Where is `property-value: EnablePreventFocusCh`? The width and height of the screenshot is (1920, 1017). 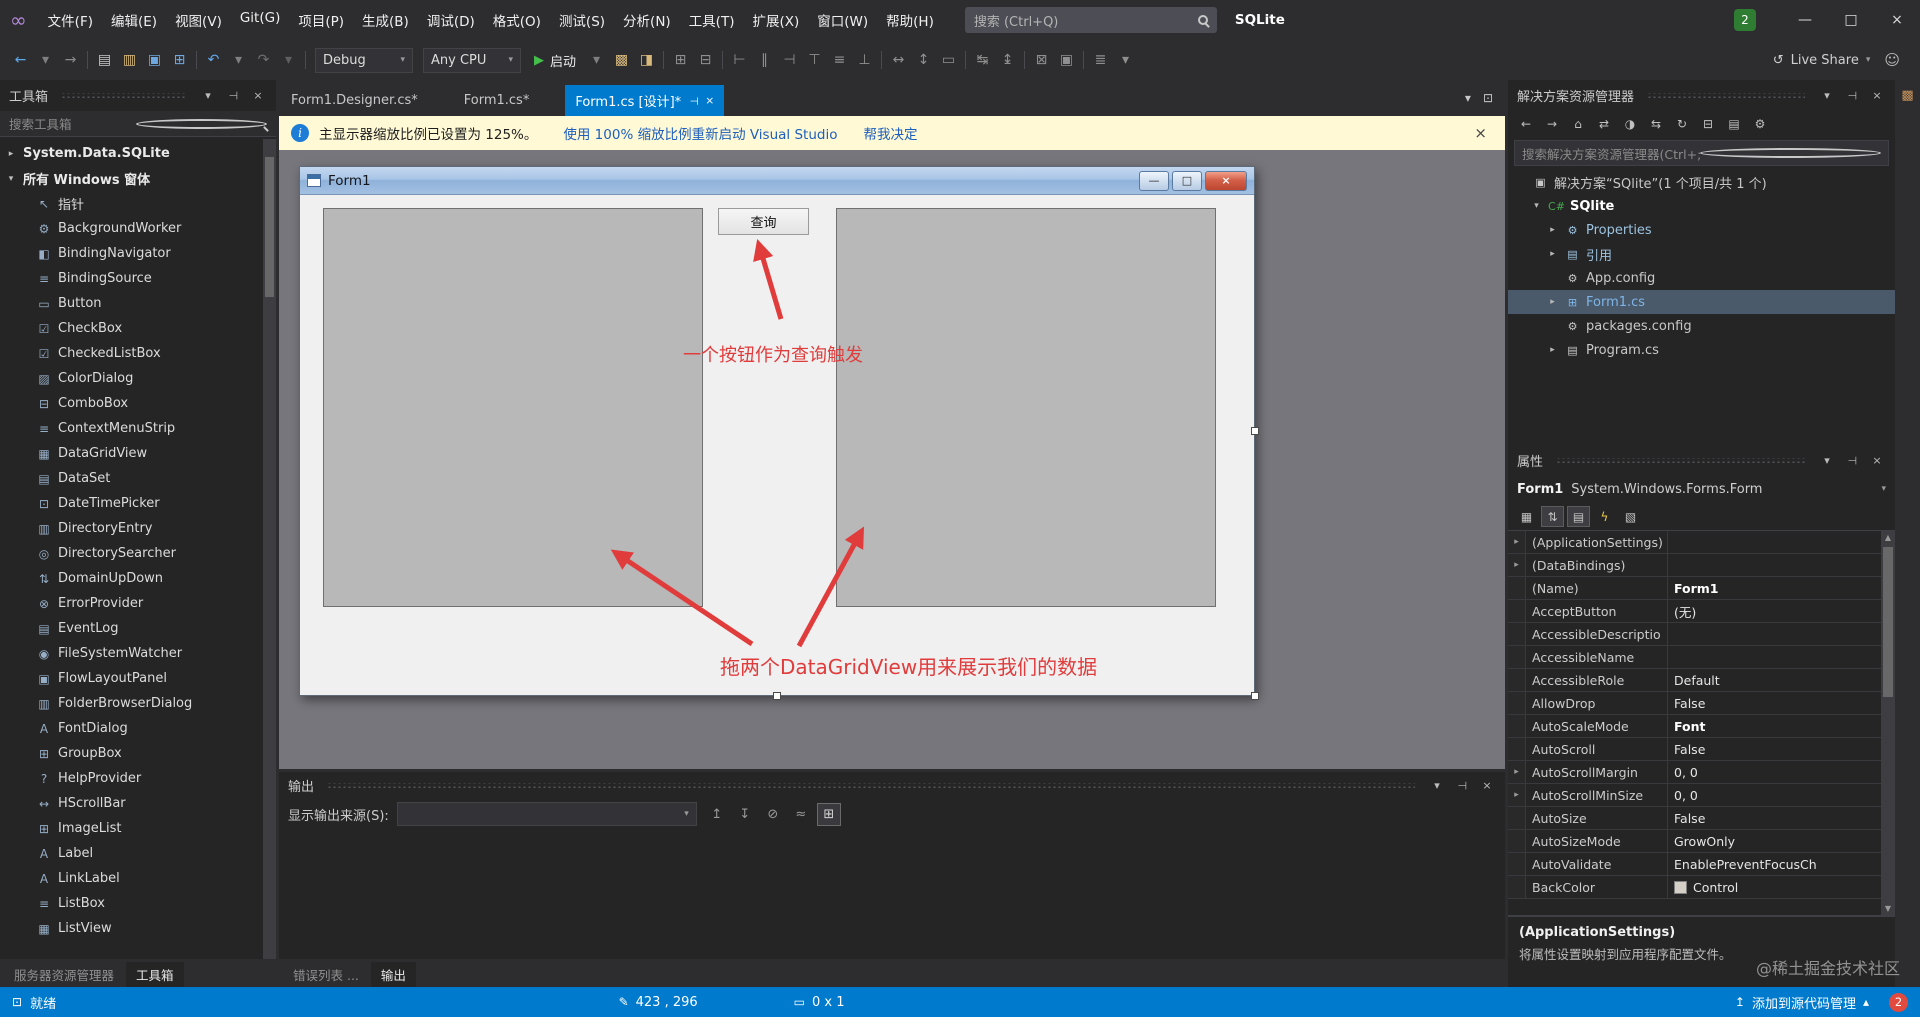
property-value: EnablePreventFocusCh is located at coordinates (1774, 864).